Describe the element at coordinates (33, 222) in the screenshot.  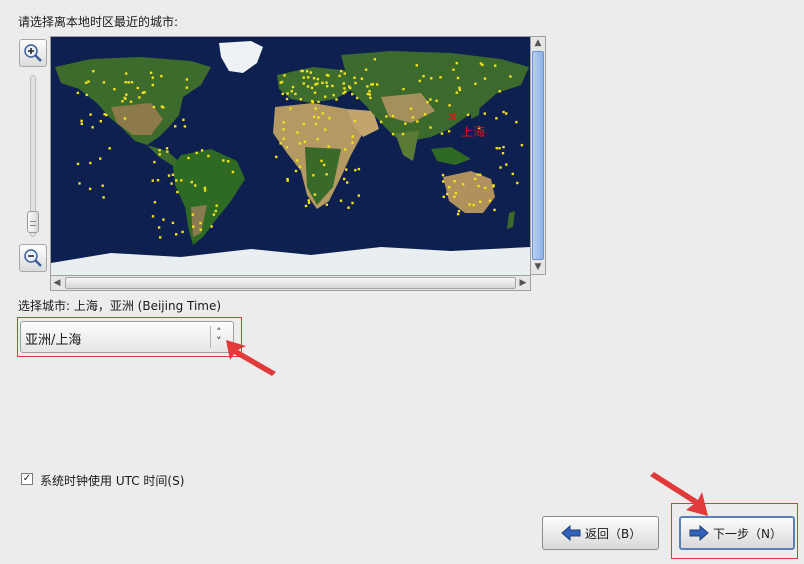
I see `zoom-slider-handle` at that location.